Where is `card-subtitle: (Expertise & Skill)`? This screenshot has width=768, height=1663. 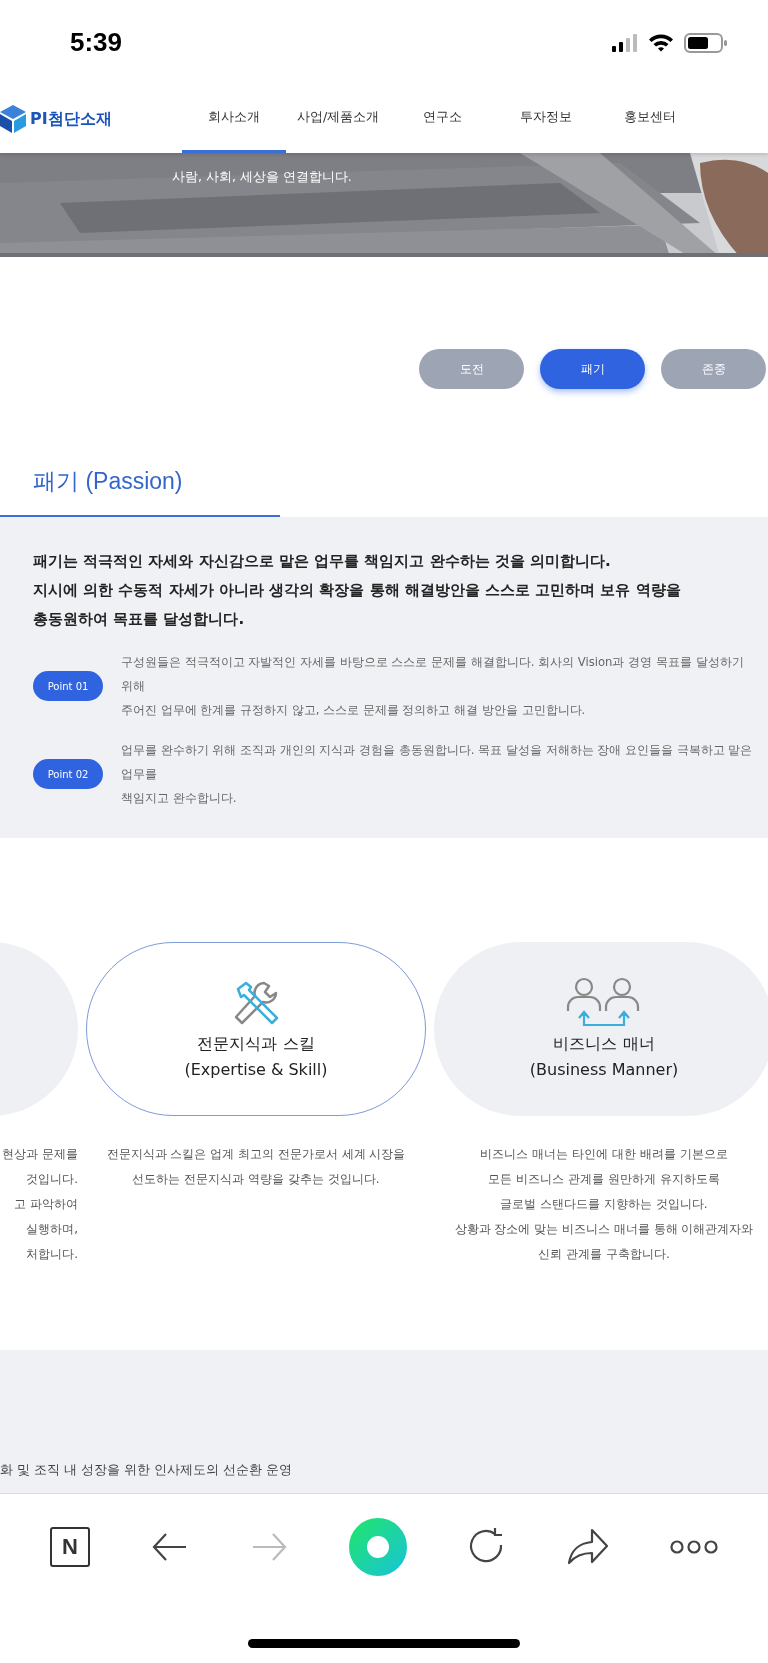 card-subtitle: (Expertise & Skill) is located at coordinates (256, 1070).